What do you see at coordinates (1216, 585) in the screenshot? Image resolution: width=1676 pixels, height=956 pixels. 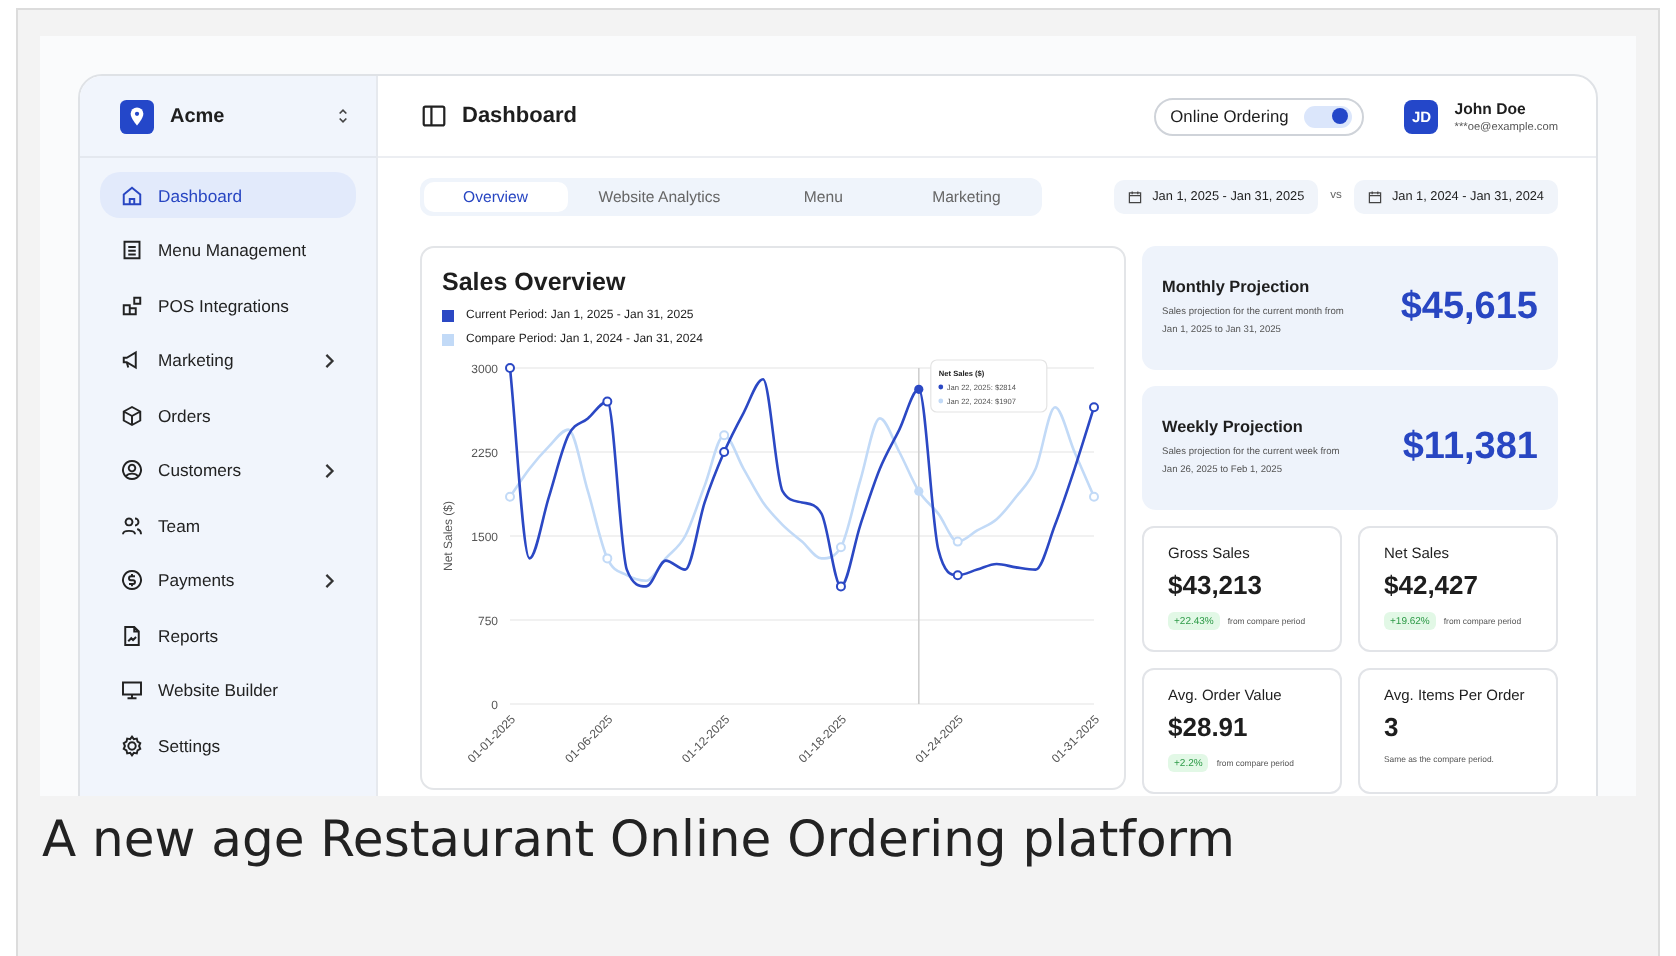 I see `stat-value: $43,213` at bounding box center [1216, 585].